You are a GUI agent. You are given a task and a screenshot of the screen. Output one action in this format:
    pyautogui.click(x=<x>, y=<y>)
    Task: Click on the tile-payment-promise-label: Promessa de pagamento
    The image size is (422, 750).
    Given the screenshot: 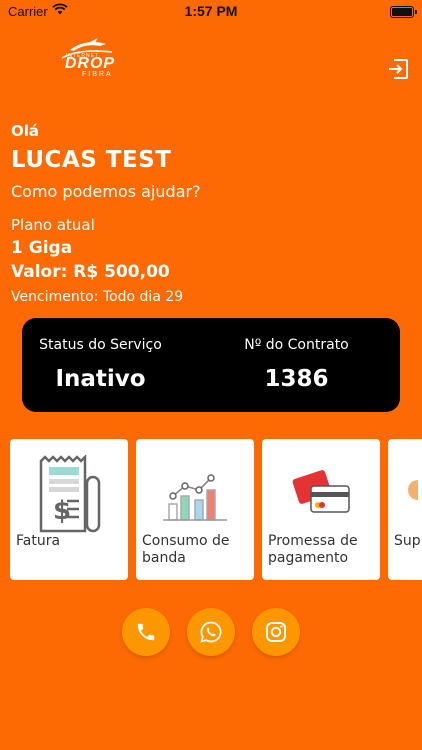 What is the action you would take?
    pyautogui.click(x=313, y=549)
    